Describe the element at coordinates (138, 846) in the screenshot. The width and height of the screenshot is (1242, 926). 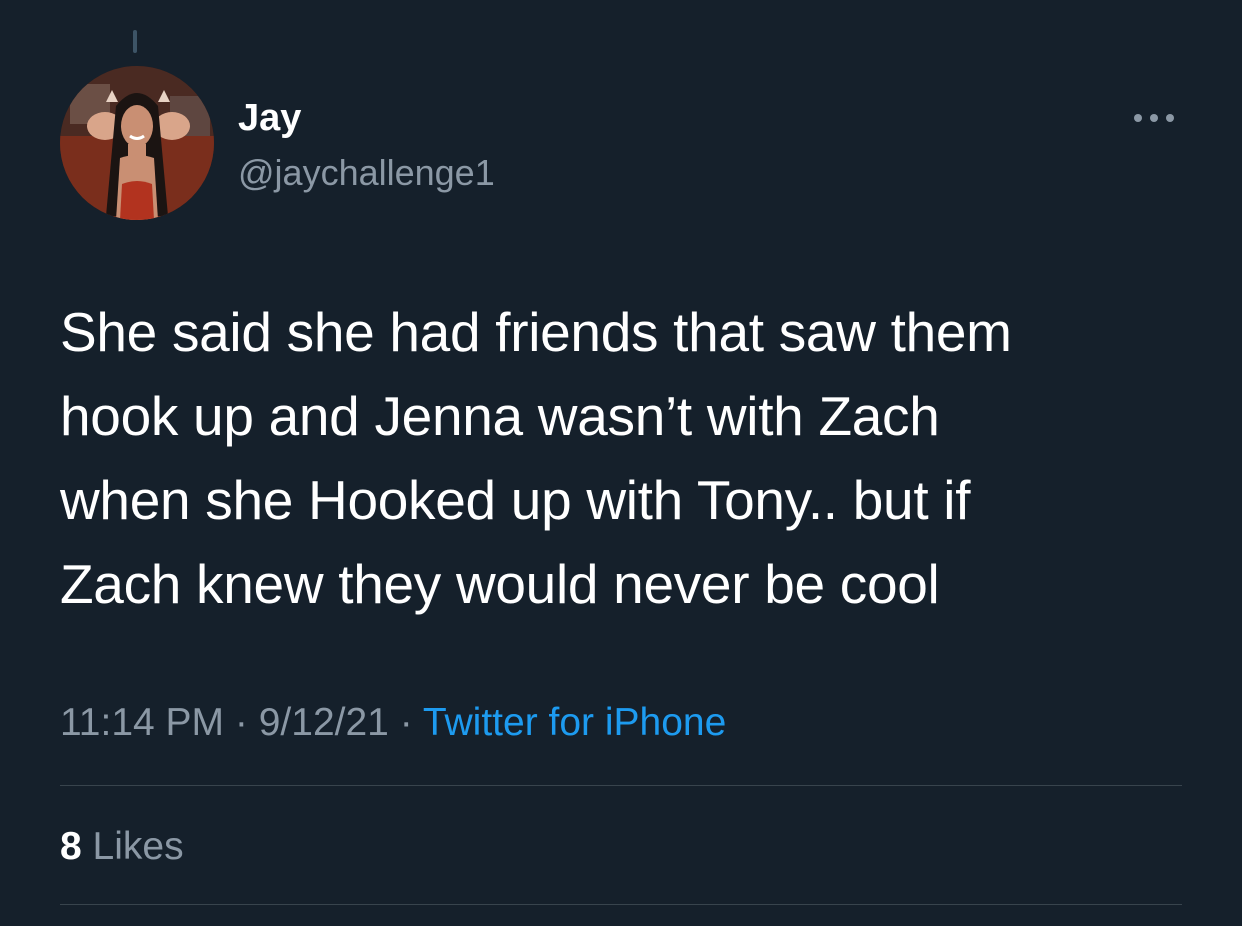
I see `likes-label: Likes` at that location.